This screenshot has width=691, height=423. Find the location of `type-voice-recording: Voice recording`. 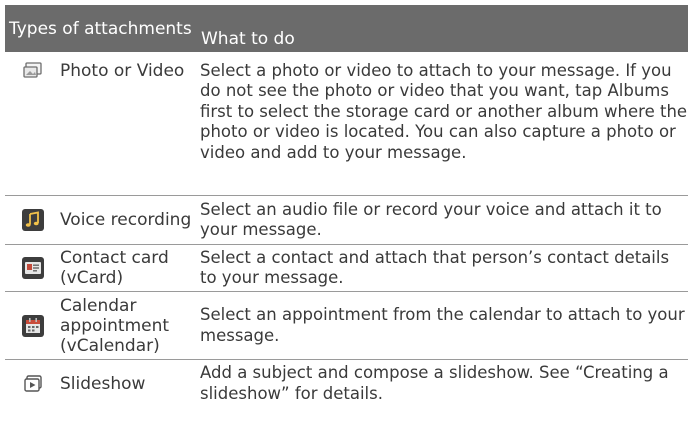

type-voice-recording: Voice recording is located at coordinates (126, 220).